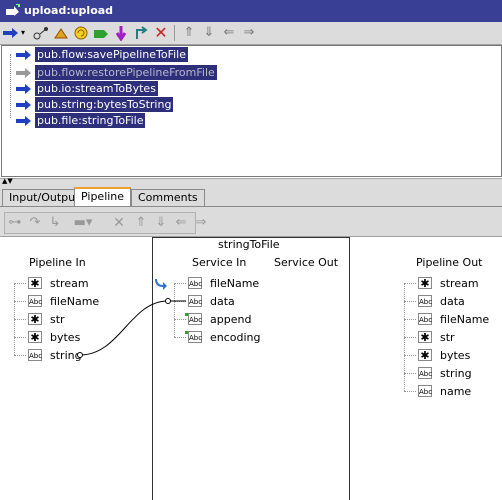  Describe the element at coordinates (306, 262) in the screenshot. I see `service-out-header: Service Out` at that location.